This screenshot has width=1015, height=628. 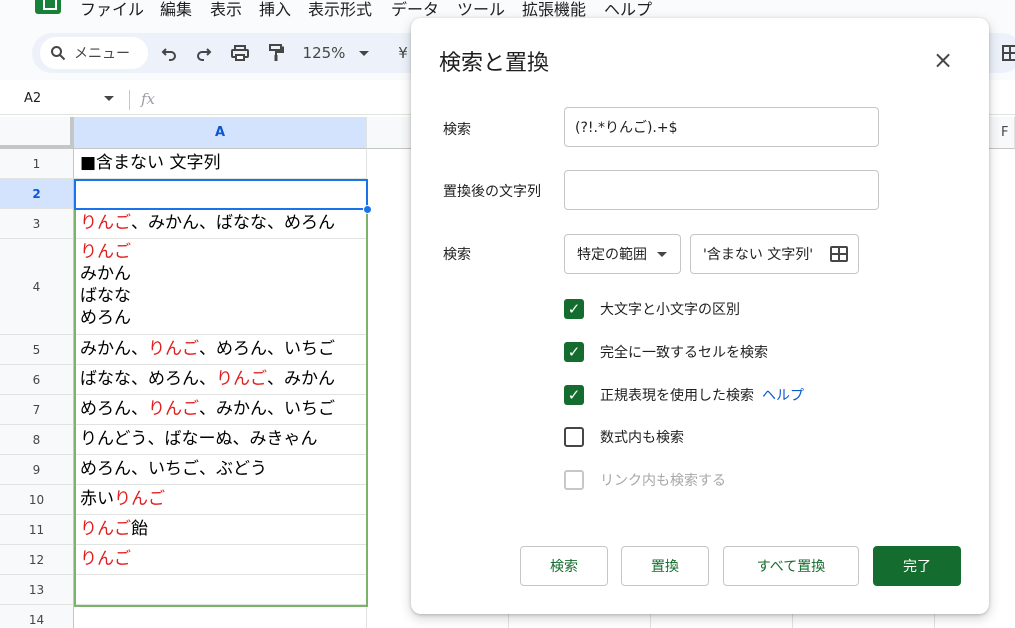 I want to click on fill-handle, so click(x=367, y=209).